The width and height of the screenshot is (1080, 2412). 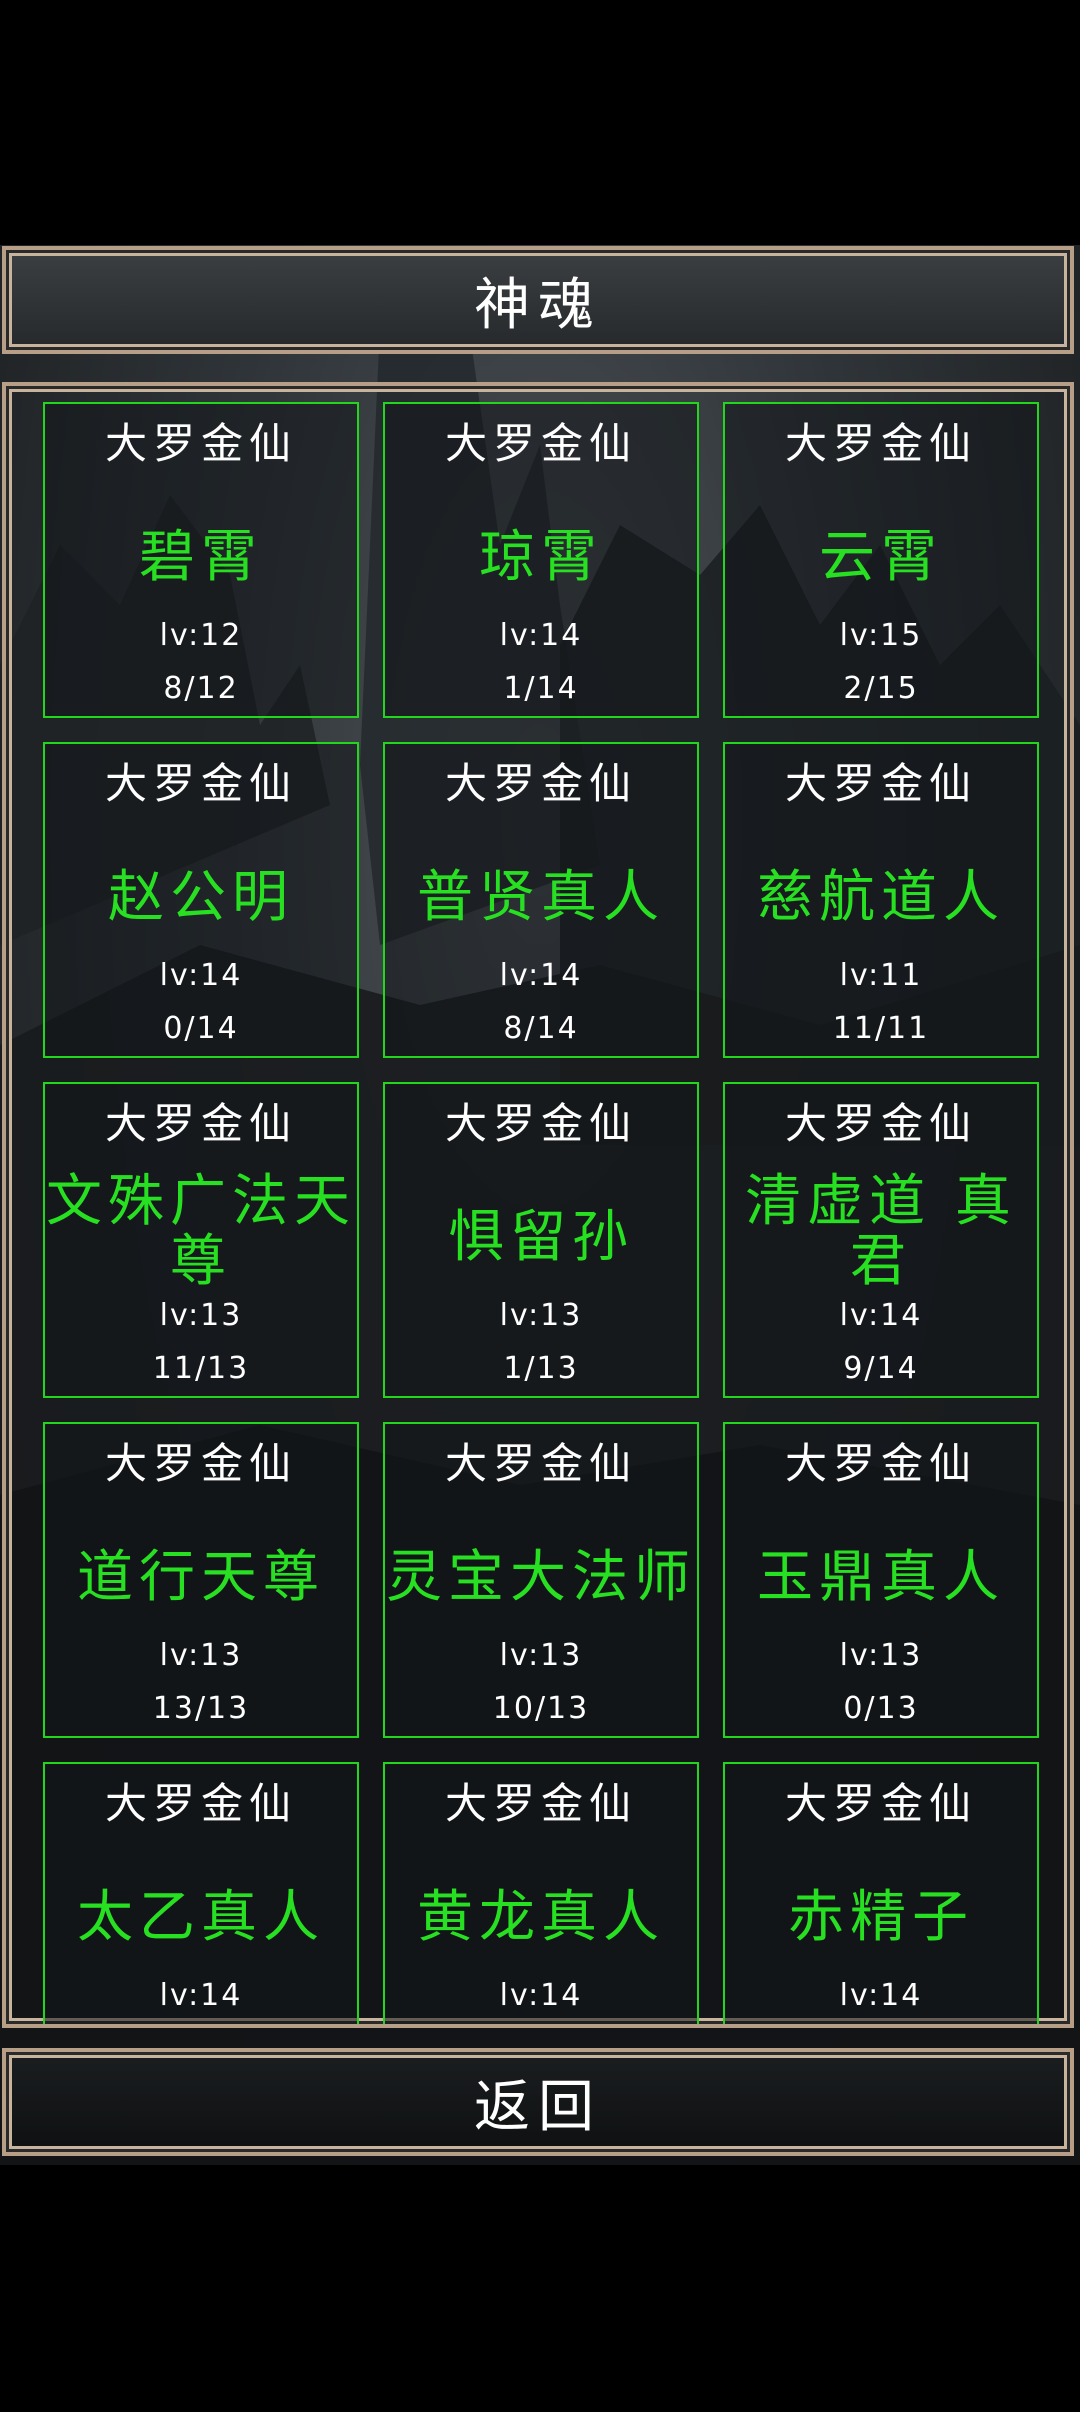 I want to click on card-name: 琼霄, so click(x=541, y=557).